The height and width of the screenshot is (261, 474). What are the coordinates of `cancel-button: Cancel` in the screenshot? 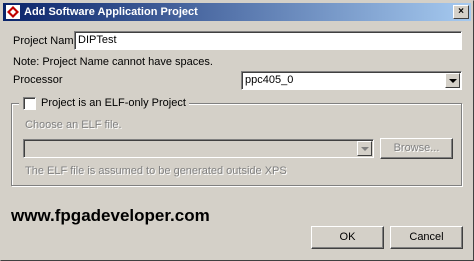 It's located at (426, 237).